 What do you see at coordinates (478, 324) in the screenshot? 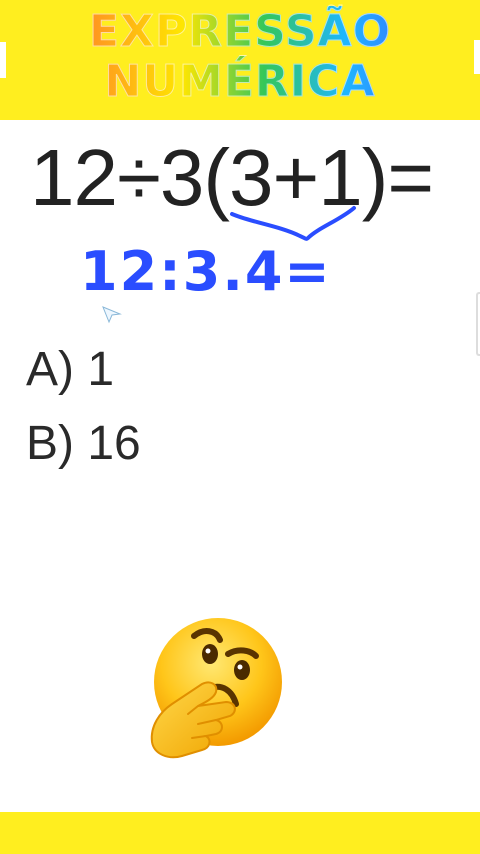
I see `side-panel-handle` at bounding box center [478, 324].